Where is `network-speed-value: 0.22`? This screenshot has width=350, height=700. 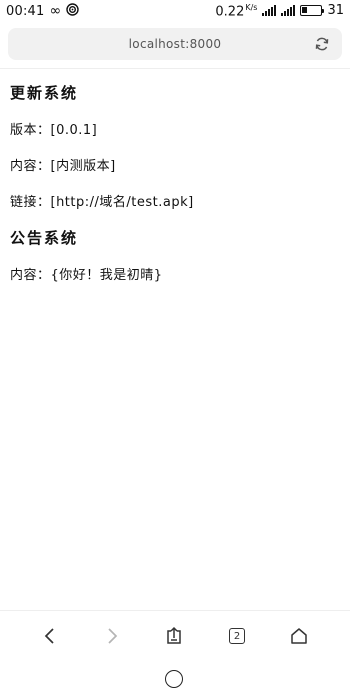
network-speed-value: 0.22 is located at coordinates (230, 12).